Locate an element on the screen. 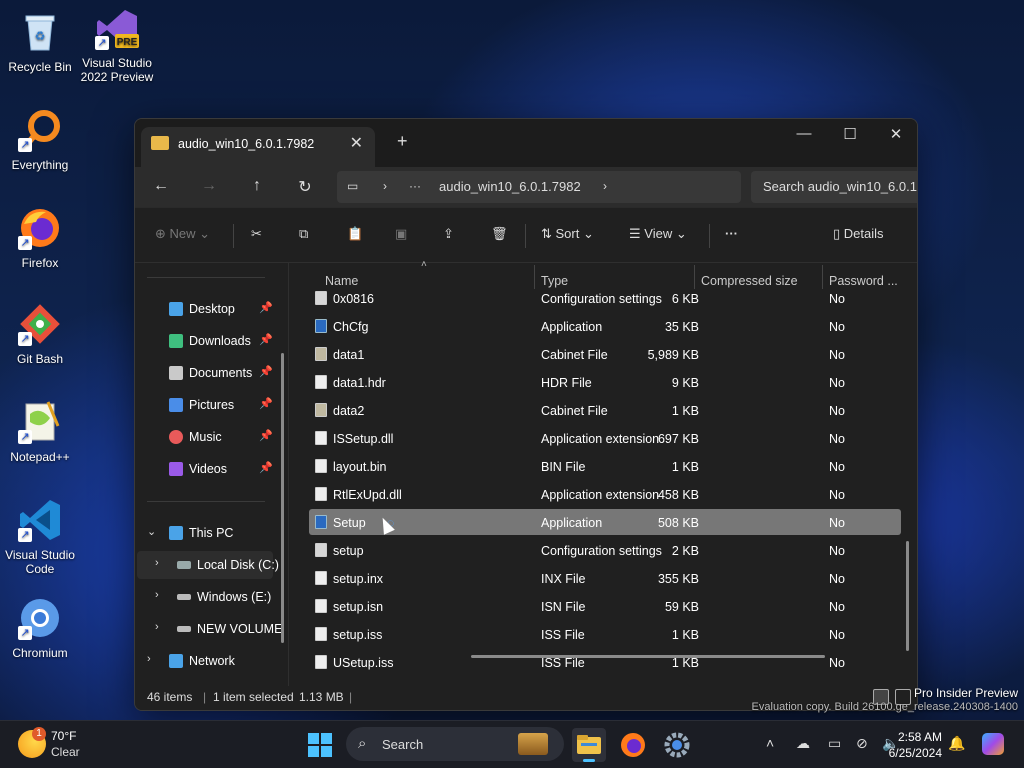 This screenshot has height=768, width=1024. address-bar: ▭ › ··· audio_win10_6.0.1.7982 › is located at coordinates (539, 187).